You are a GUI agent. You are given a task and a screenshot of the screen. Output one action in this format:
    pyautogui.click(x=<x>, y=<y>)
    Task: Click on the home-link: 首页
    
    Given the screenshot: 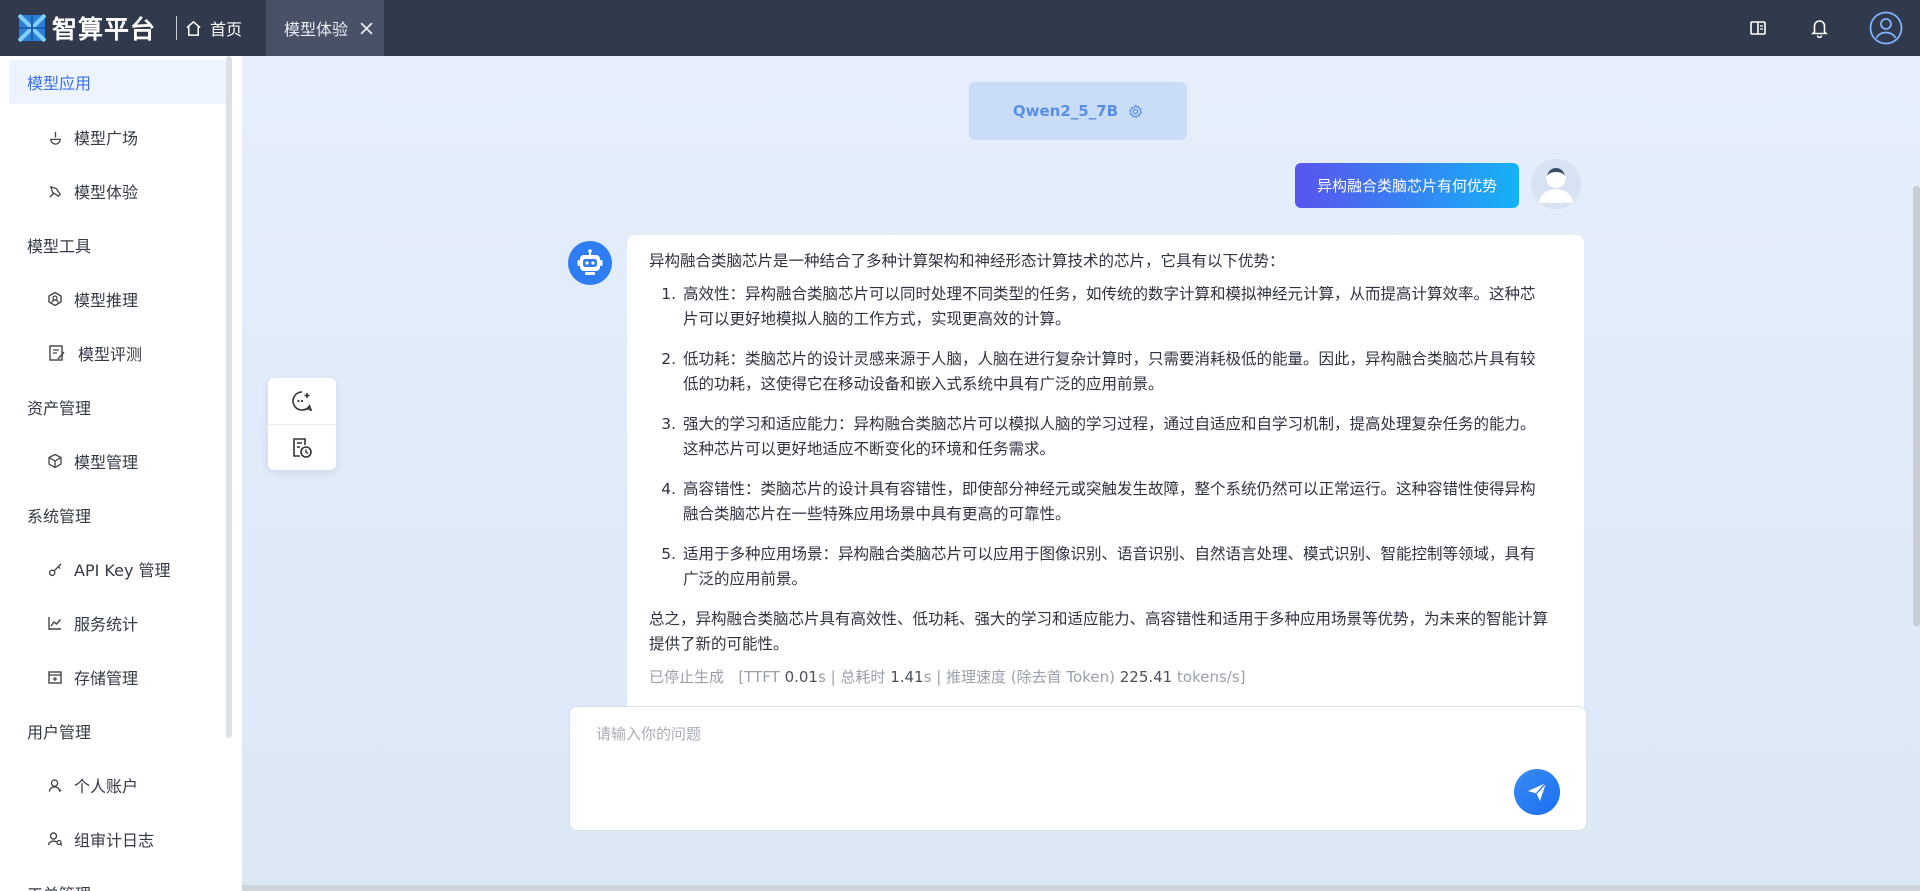 What is the action you would take?
    pyautogui.click(x=220, y=28)
    